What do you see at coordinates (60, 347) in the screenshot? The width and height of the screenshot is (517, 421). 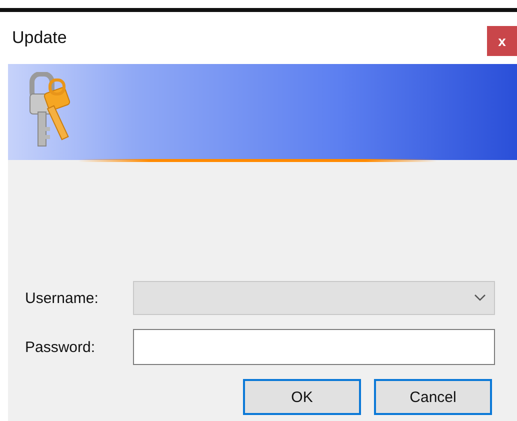 I see `password-label: Password:` at bounding box center [60, 347].